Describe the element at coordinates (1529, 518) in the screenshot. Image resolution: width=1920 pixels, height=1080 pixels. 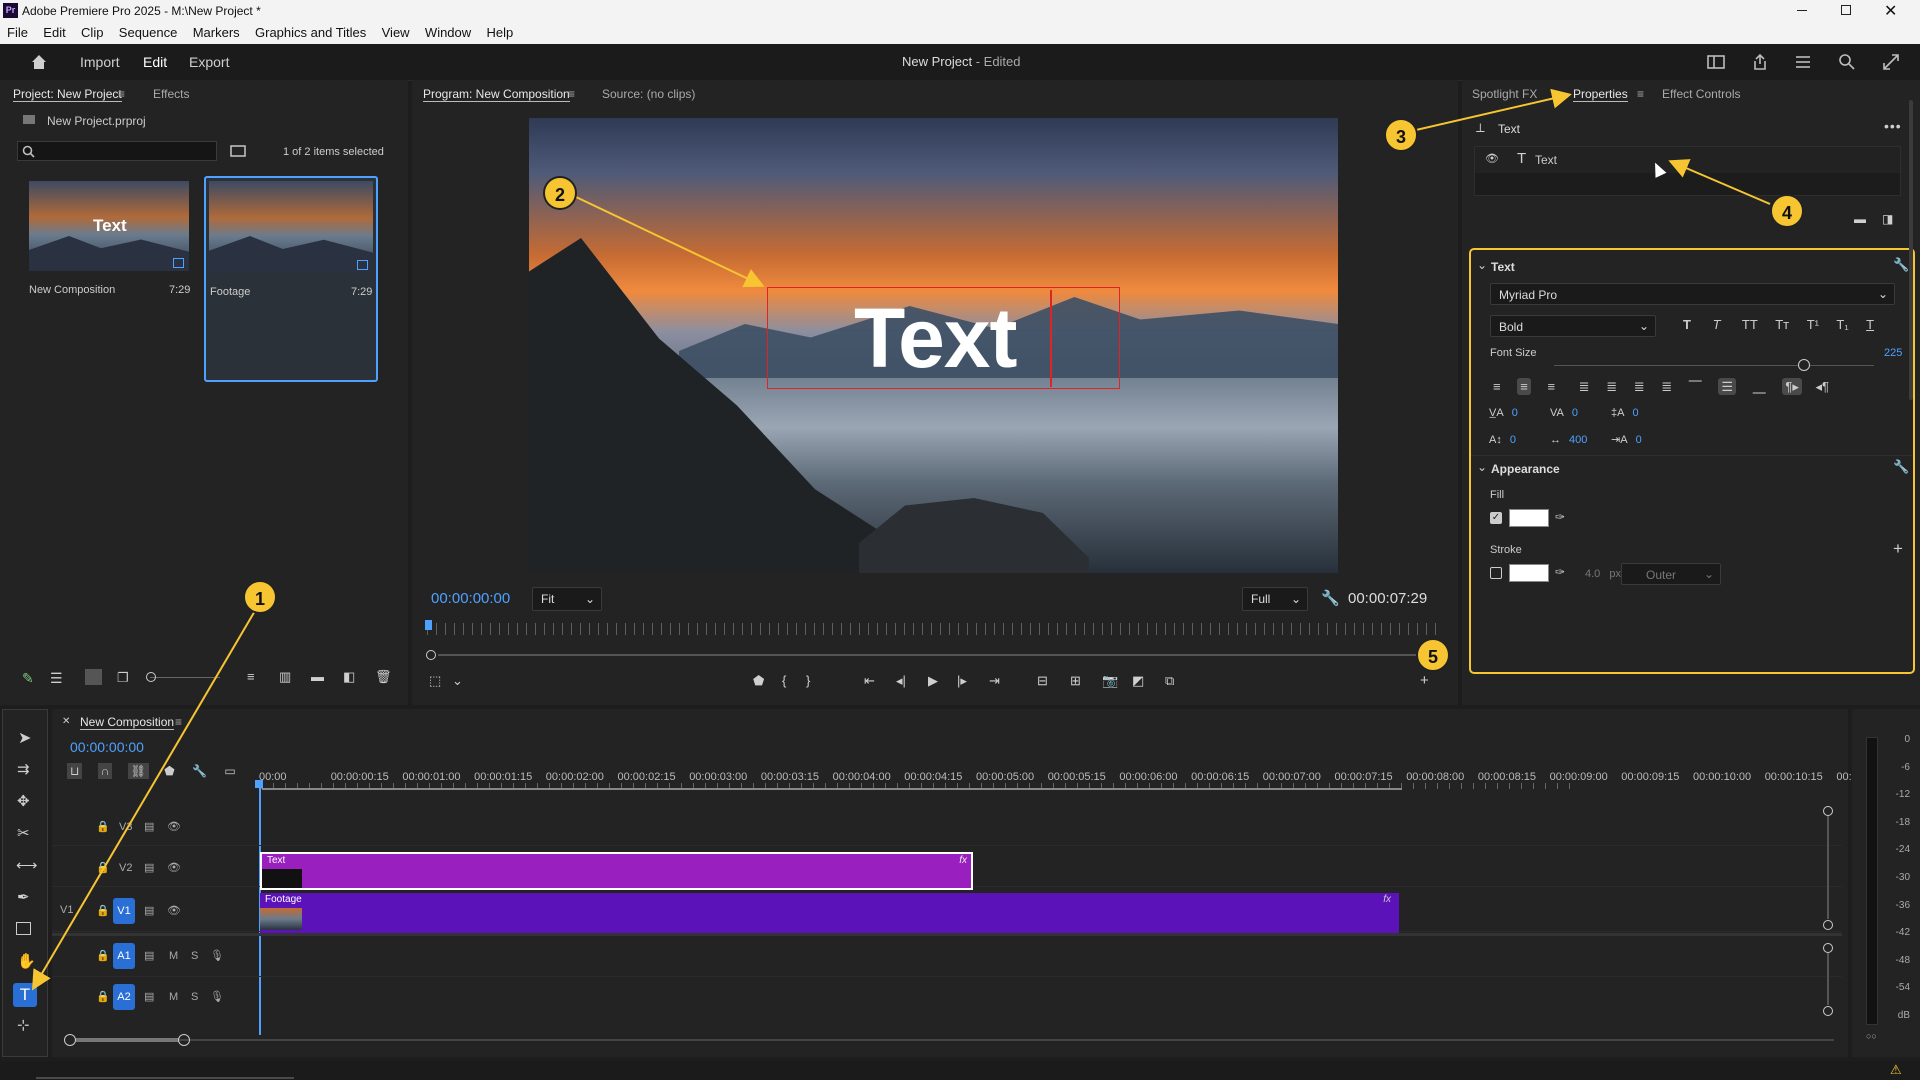
I see `fill-color-swatch` at that location.